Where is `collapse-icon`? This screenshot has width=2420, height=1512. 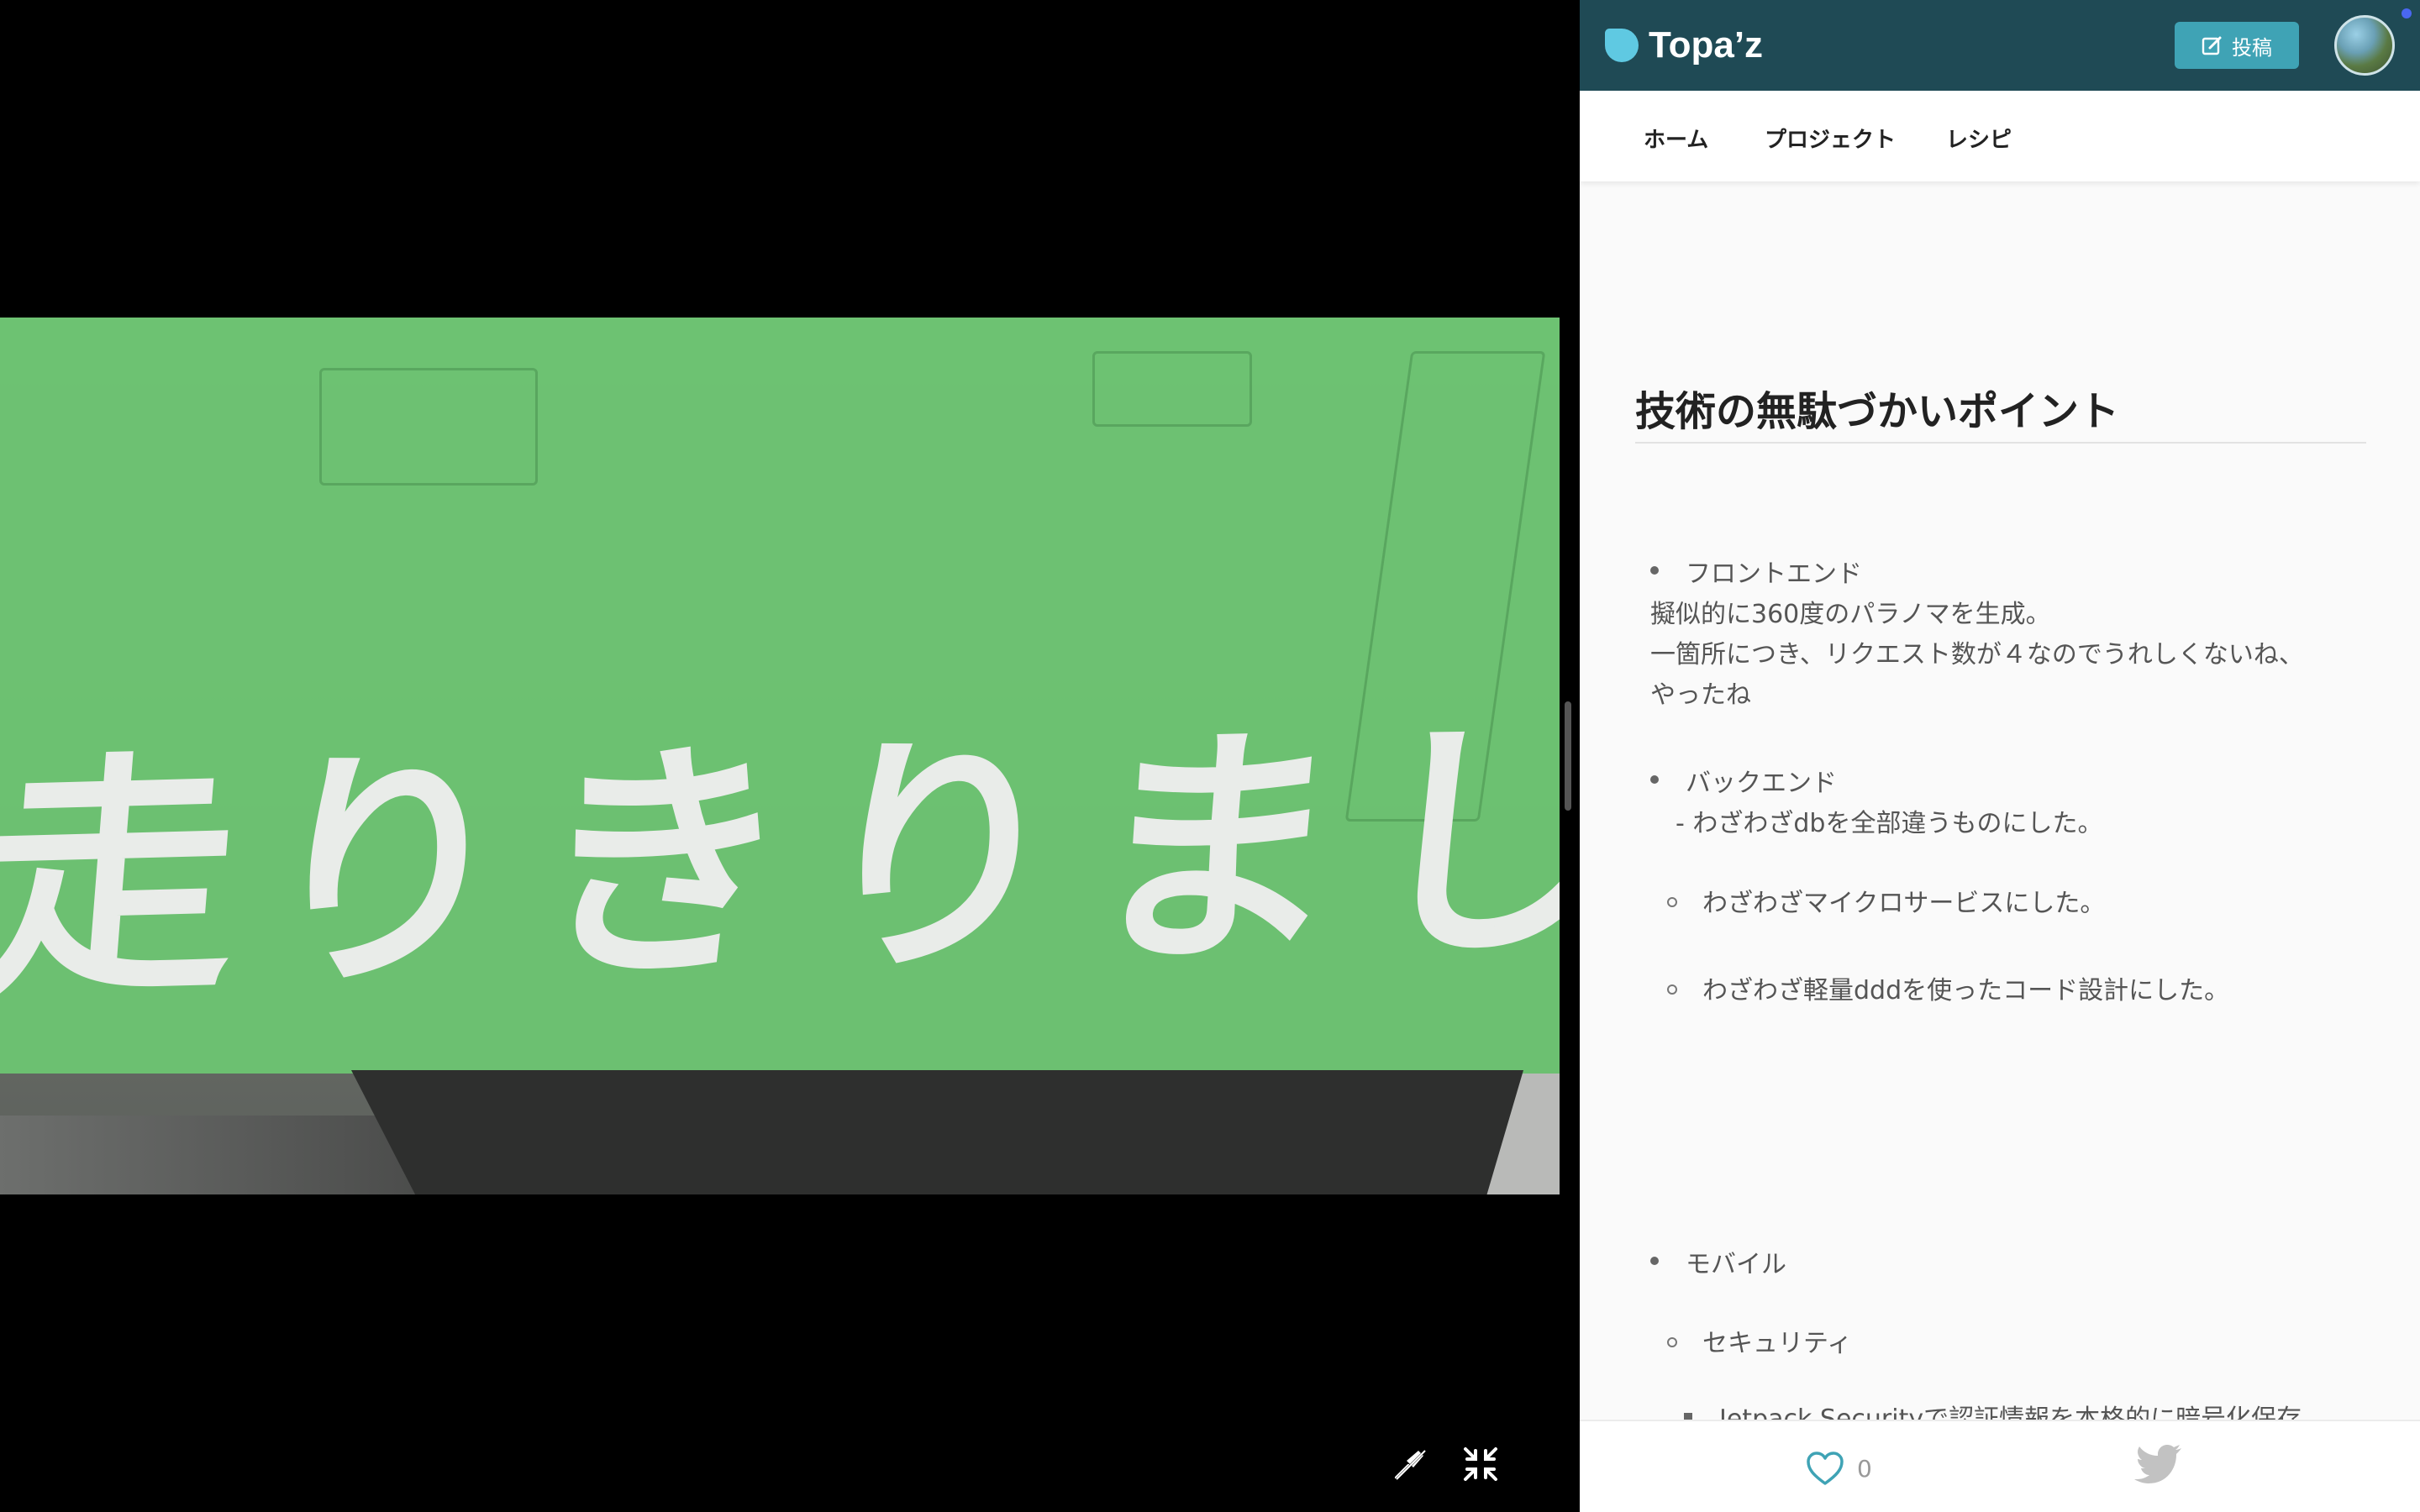
collapse-icon is located at coordinates (1480, 1464).